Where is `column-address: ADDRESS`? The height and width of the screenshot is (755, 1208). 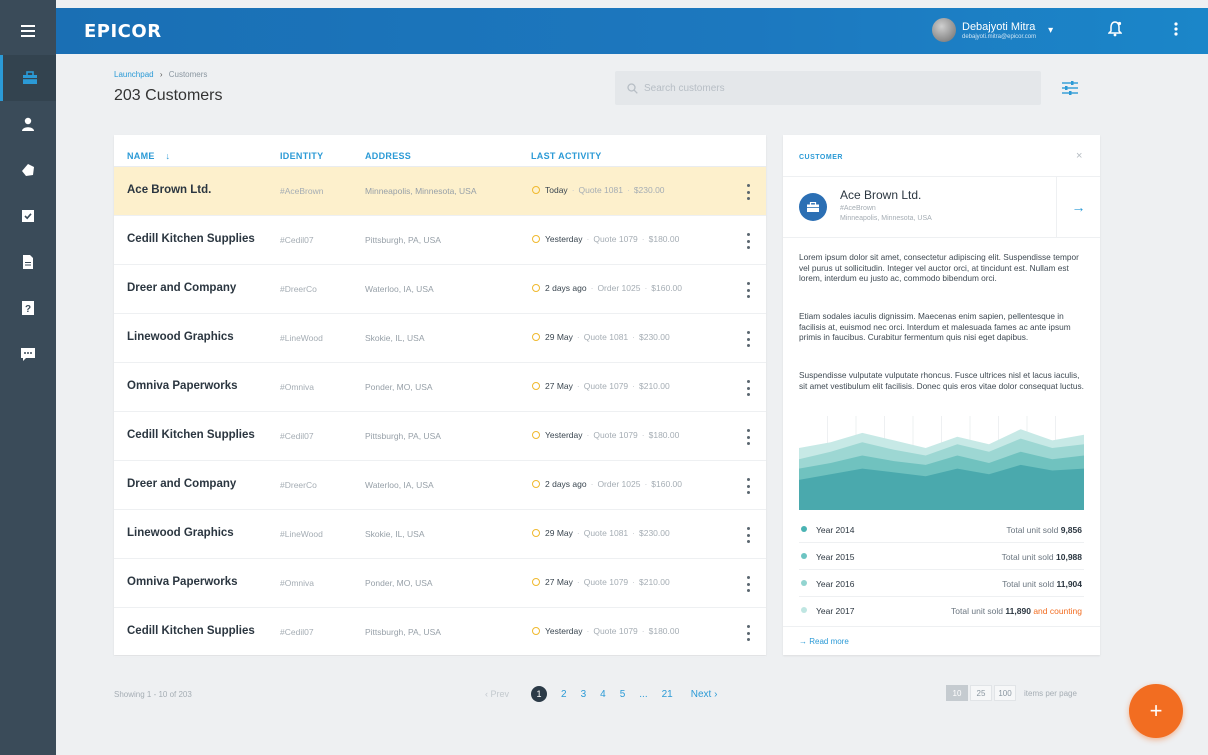 column-address: ADDRESS is located at coordinates (388, 156).